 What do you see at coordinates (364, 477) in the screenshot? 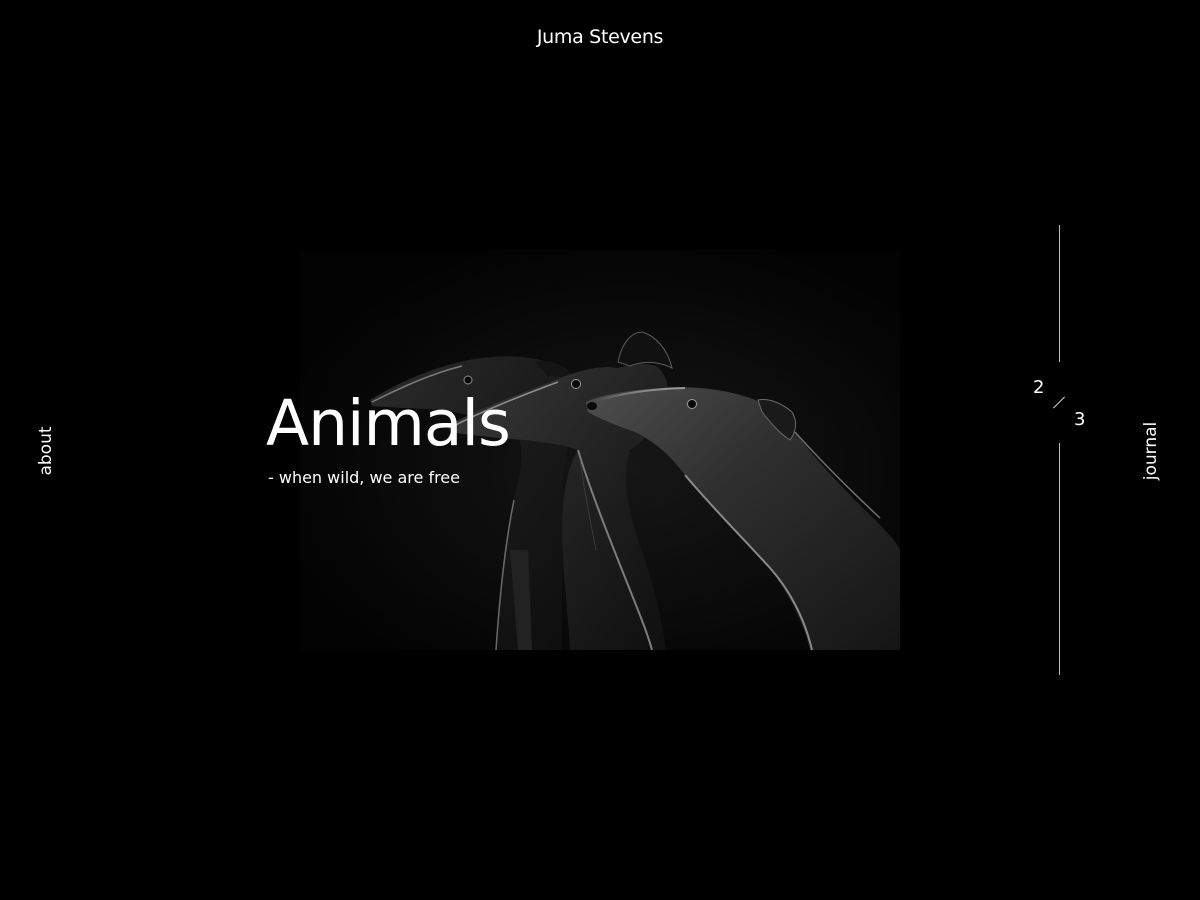
I see `slide-subtitle: - when wild, we are free` at bounding box center [364, 477].